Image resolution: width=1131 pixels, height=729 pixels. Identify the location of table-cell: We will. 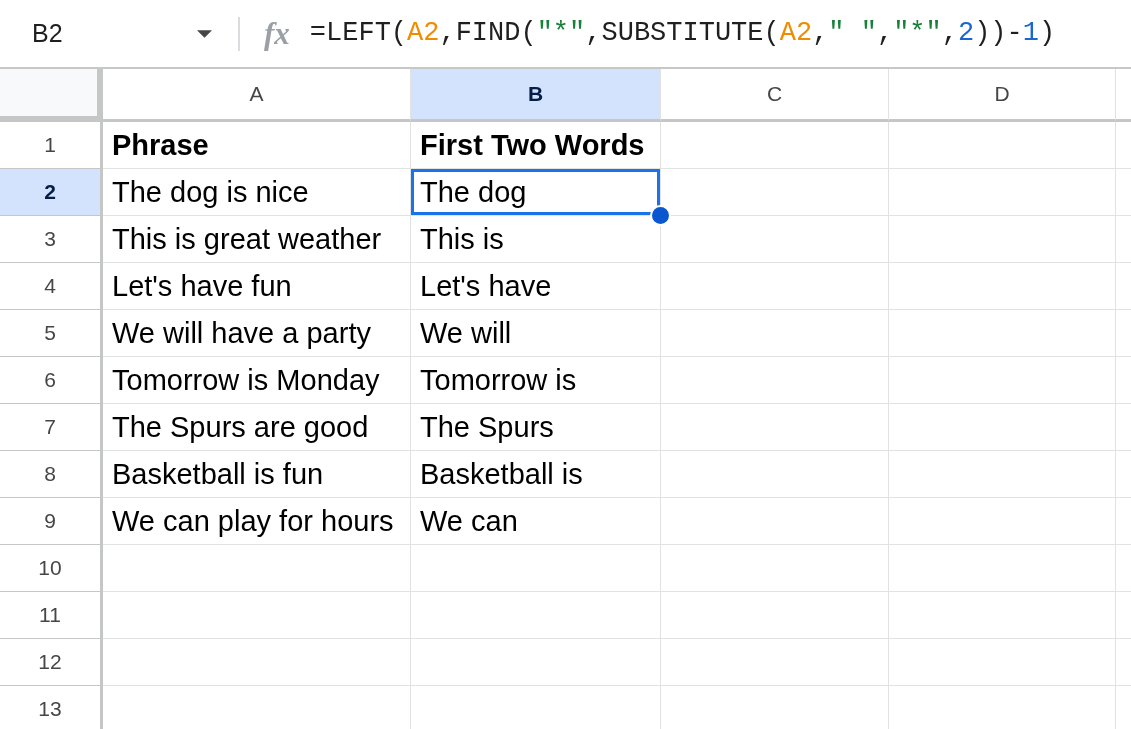
(536, 333).